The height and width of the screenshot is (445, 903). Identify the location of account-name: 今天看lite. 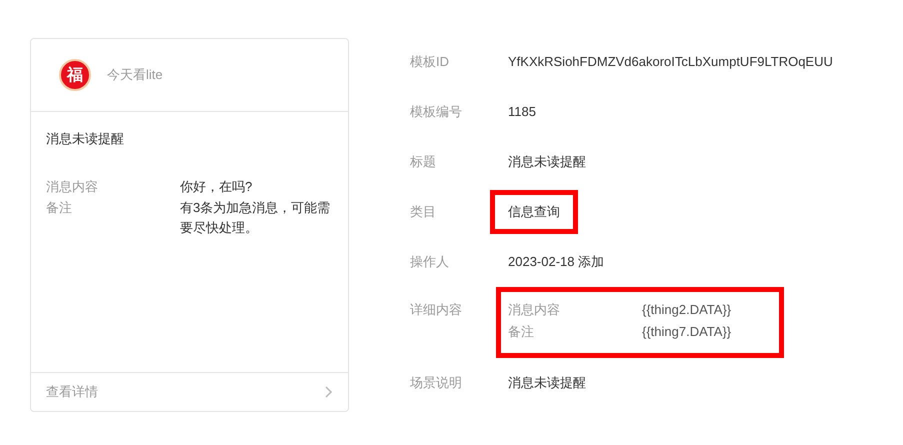
(135, 75).